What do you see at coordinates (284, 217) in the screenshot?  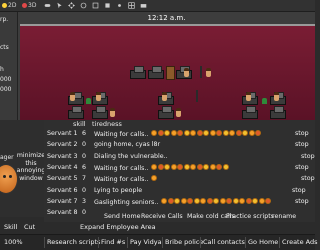 I see `rename-button: rename` at bounding box center [284, 217].